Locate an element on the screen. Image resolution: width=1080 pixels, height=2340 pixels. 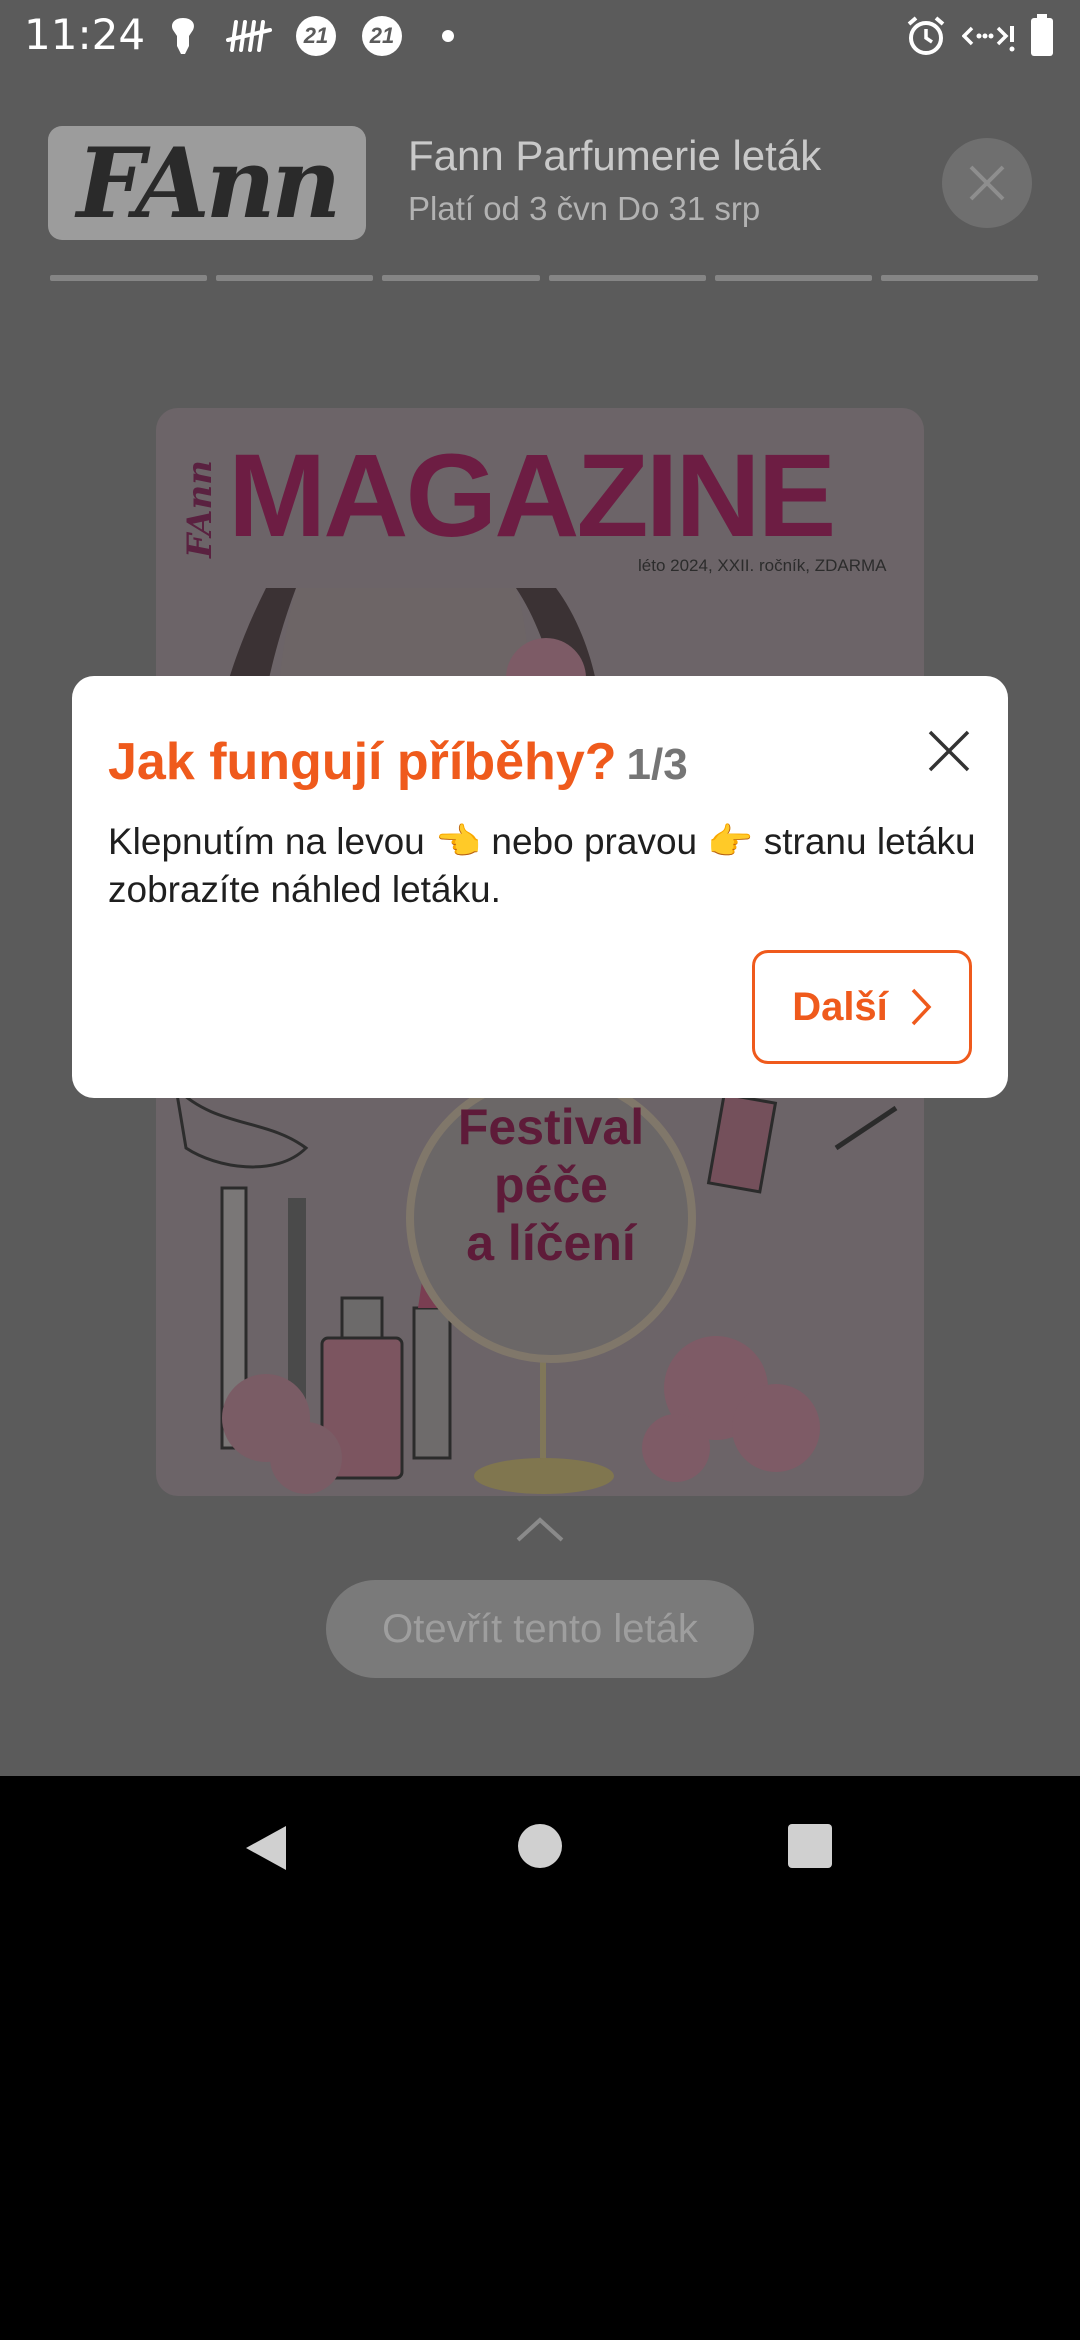
flyer-headline-line: Festival is located at coordinates (551, 1127).